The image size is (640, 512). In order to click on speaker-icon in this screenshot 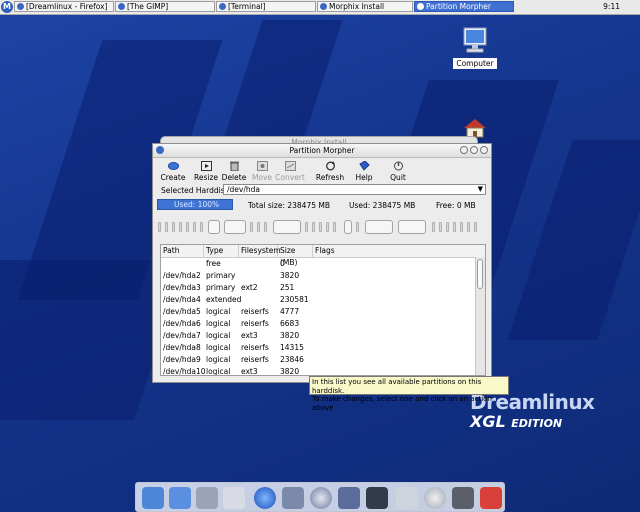, I will do `click(349, 498)`.